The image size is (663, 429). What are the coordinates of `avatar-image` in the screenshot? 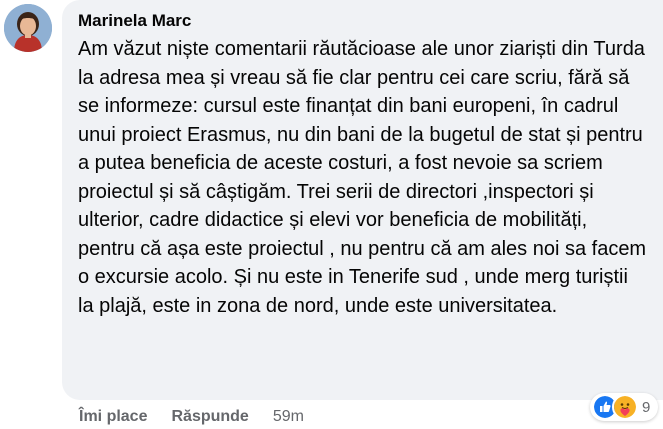 It's located at (28, 28).